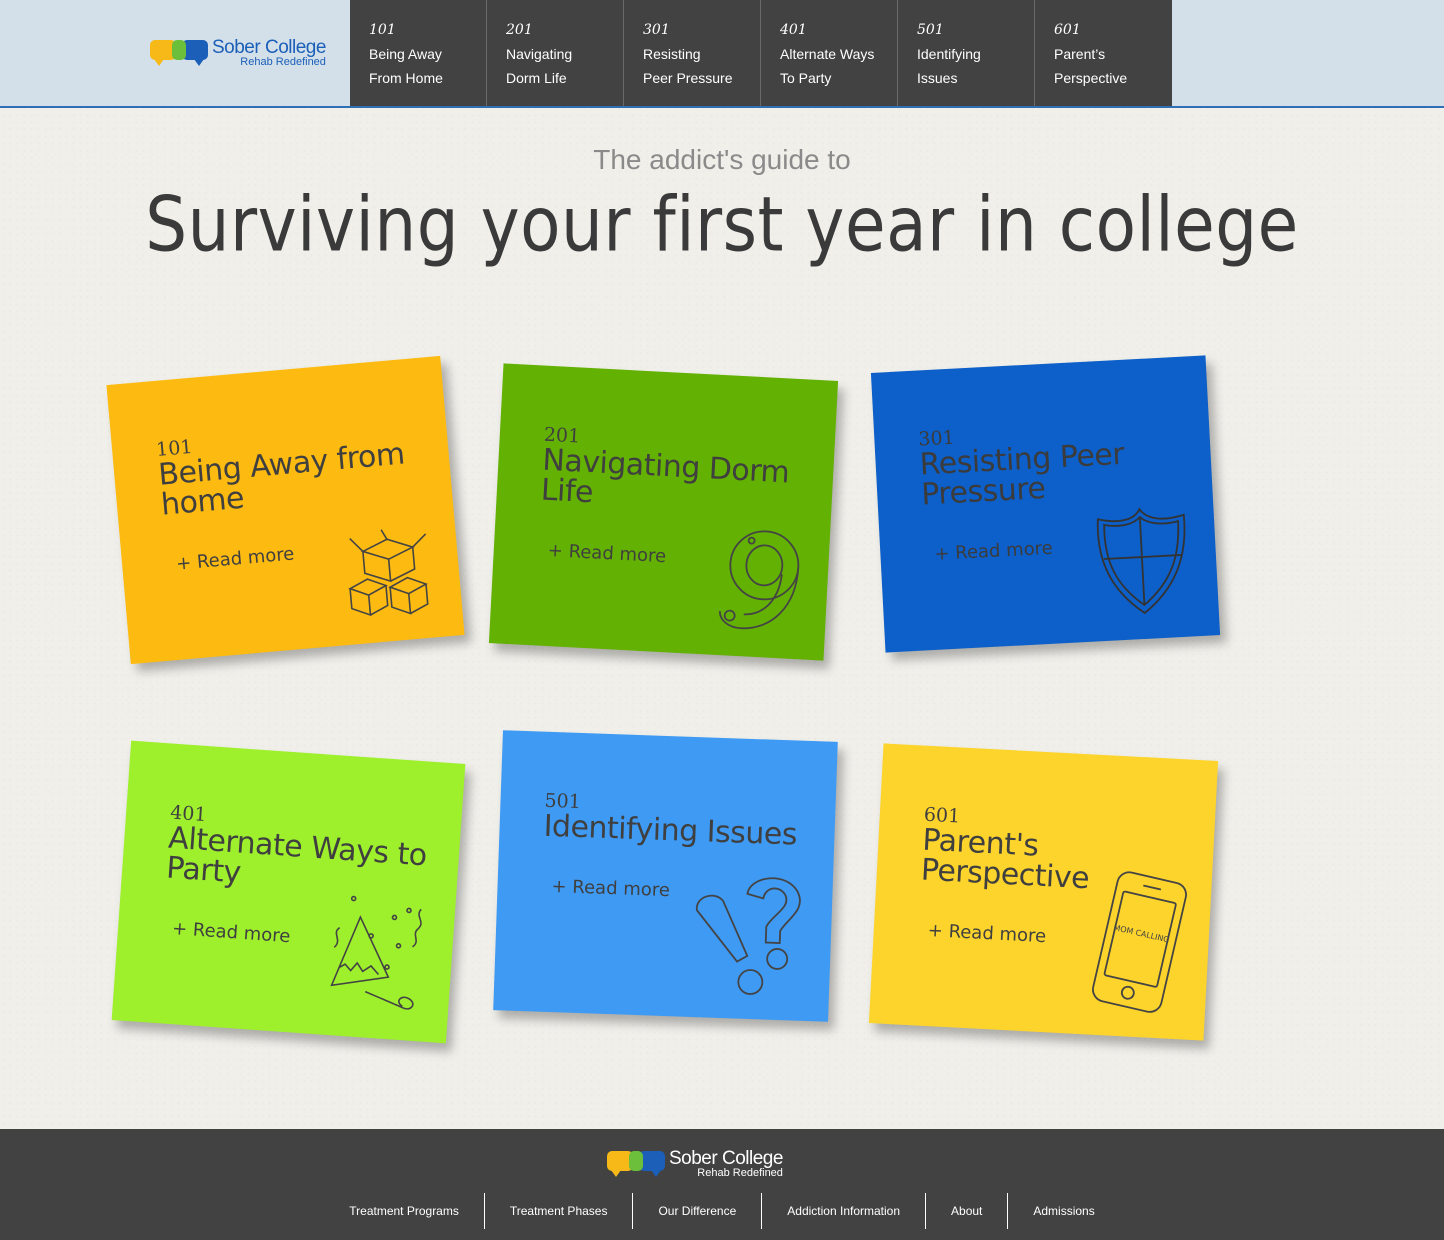 This screenshot has height=1240, width=1444. I want to click on phone-screen-text: MOM CALLING, so click(1142, 934).